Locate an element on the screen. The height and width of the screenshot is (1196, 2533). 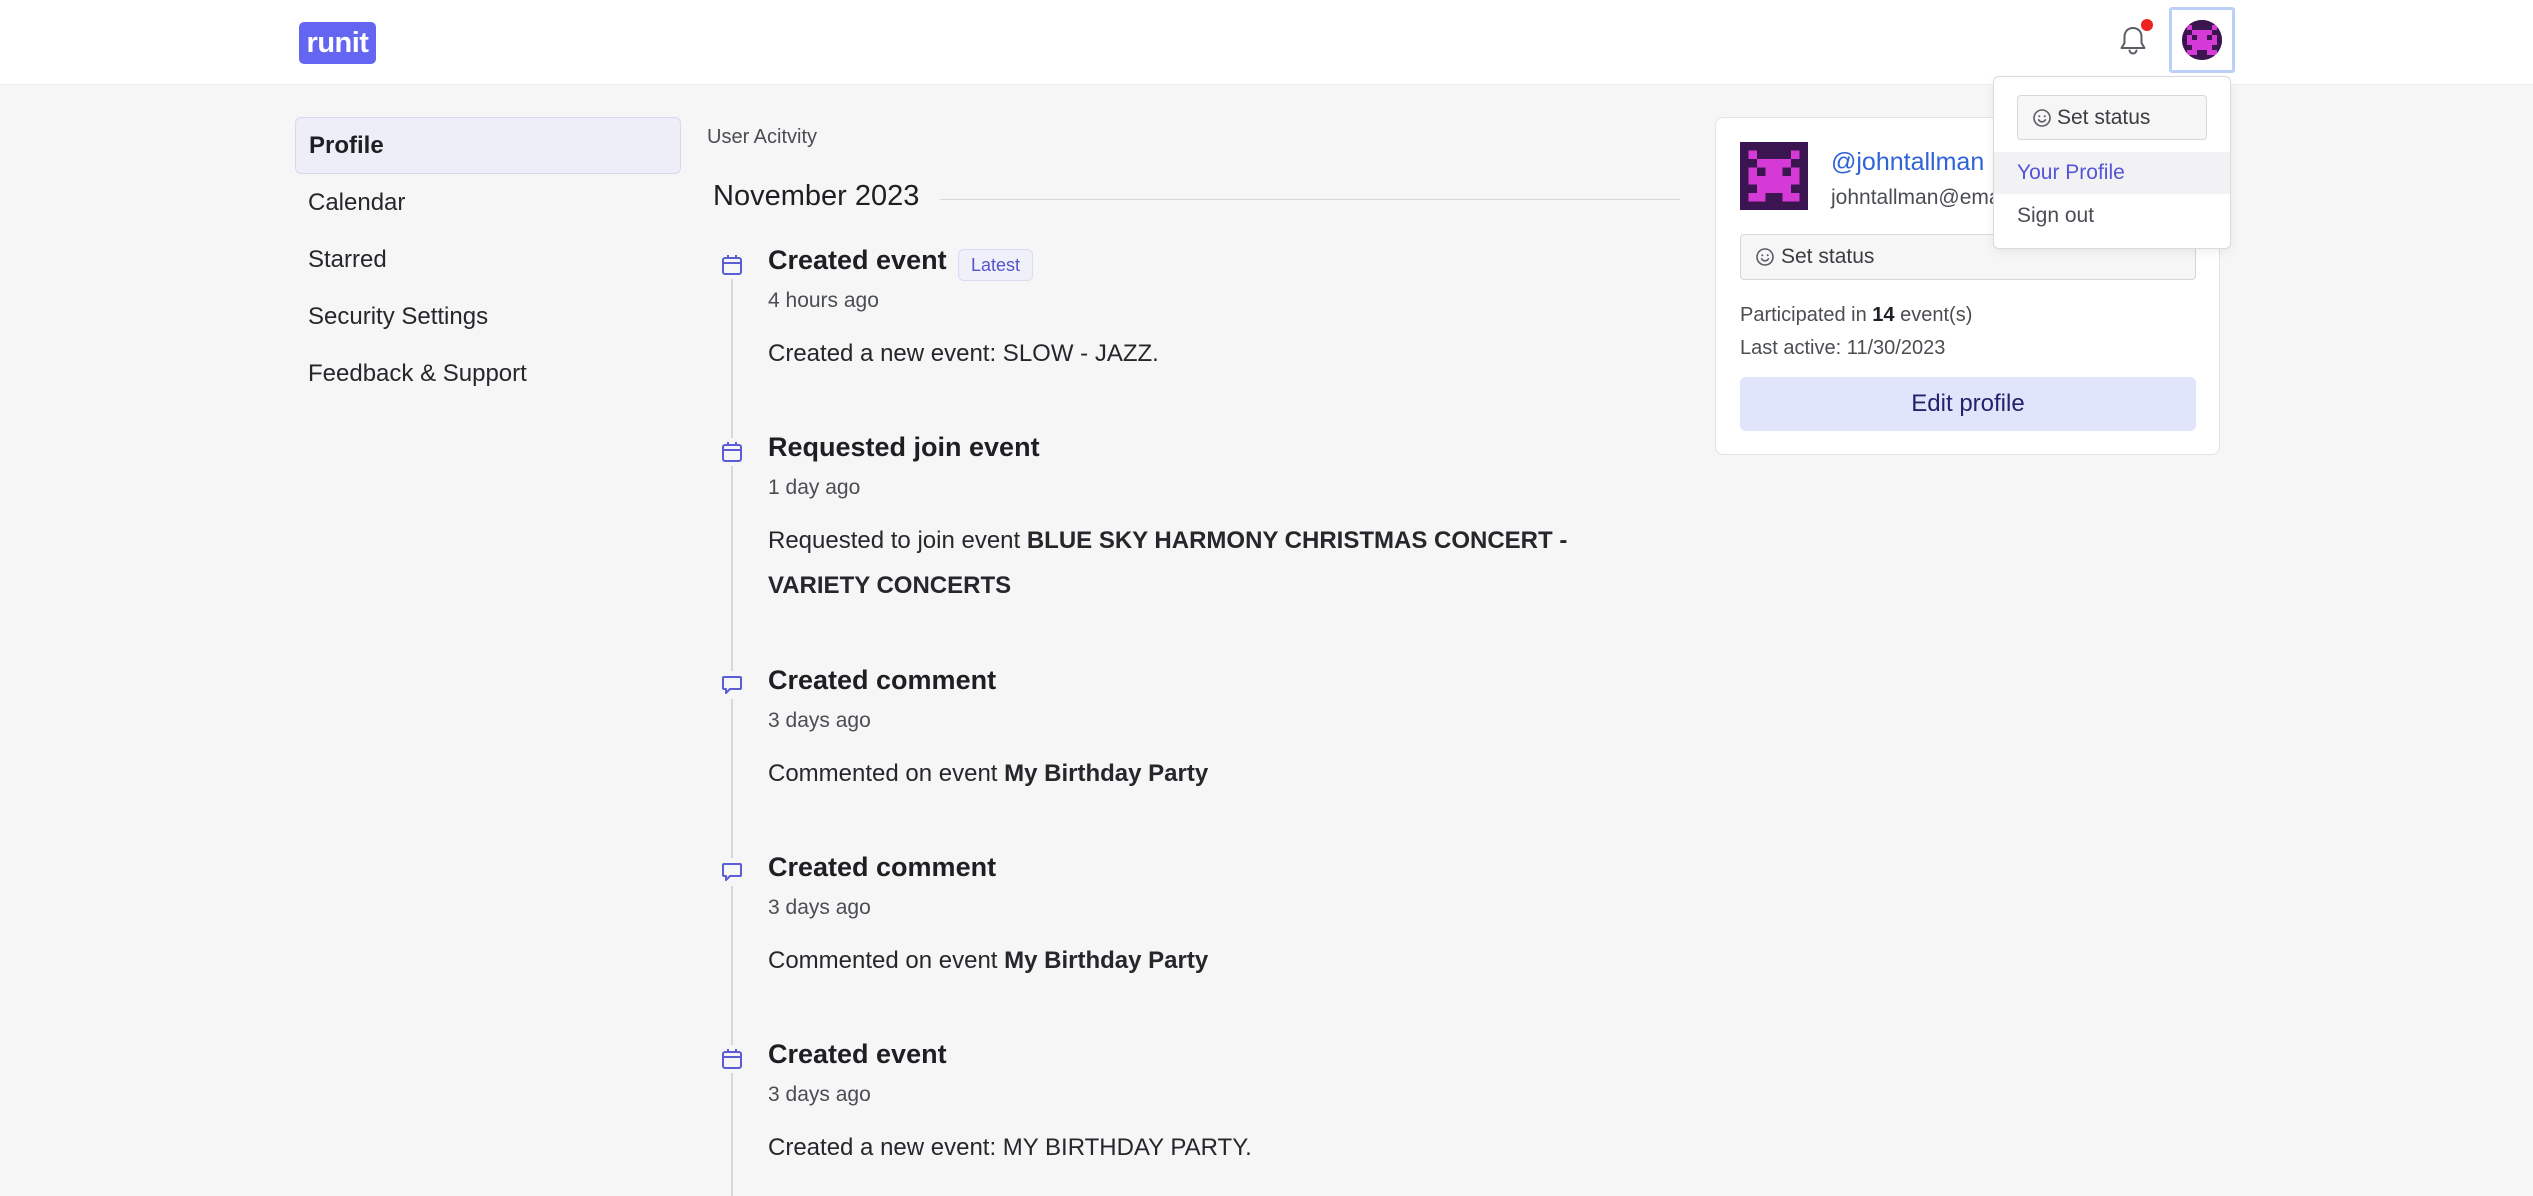
activity-time: 4 hours ago is located at coordinates (823, 300).